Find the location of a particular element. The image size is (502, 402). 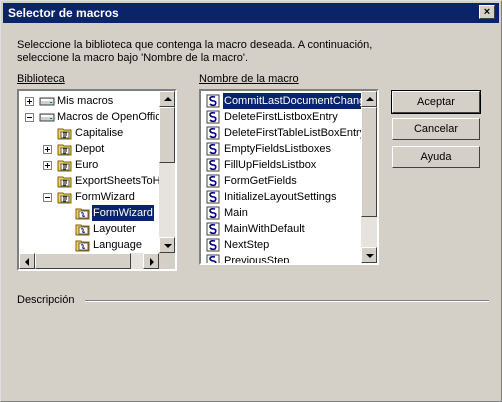

library-tree-item-label: FormWizard is located at coordinates (105, 197).